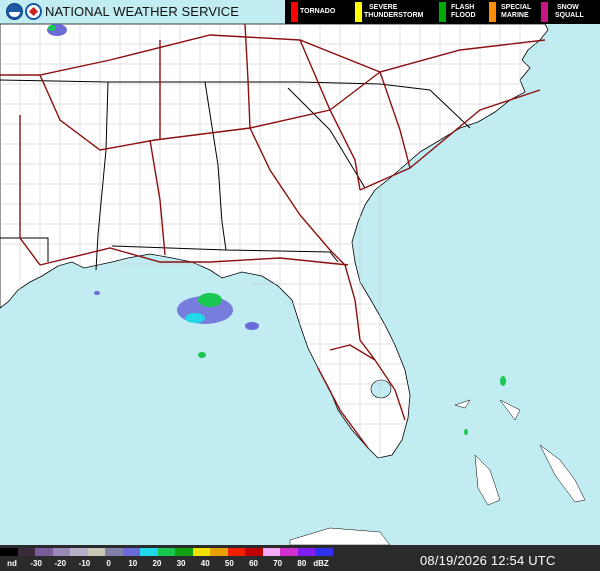 The image size is (600, 571). Describe the element at coordinates (516, 7) in the screenshot. I see `legend-label: SPECIAL` at that location.